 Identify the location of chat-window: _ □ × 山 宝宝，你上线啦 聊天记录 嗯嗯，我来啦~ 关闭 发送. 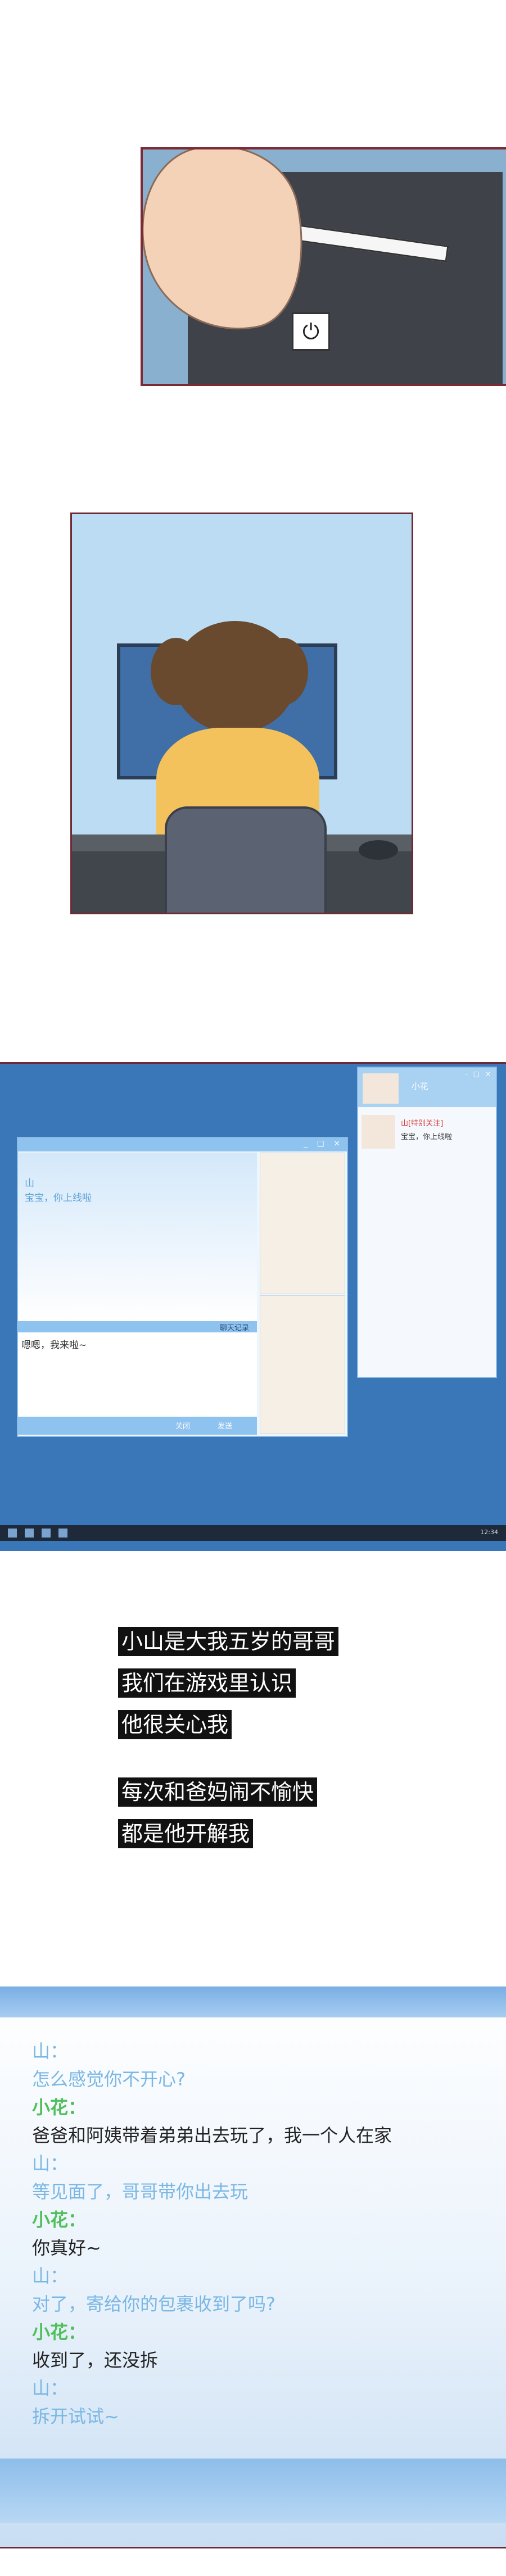
(182, 1287).